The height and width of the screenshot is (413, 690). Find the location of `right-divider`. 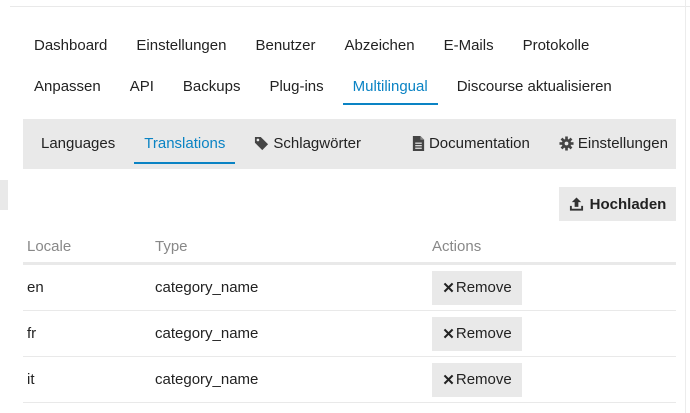

right-divider is located at coordinates (685, 206).